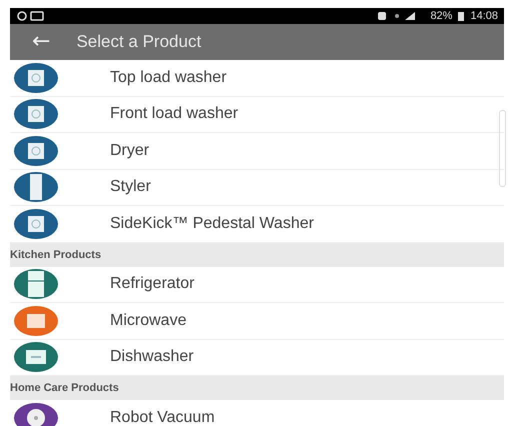 This screenshot has width=514, height=426. Describe the element at coordinates (139, 42) in the screenshot. I see `screen-title: Select a Product` at that location.